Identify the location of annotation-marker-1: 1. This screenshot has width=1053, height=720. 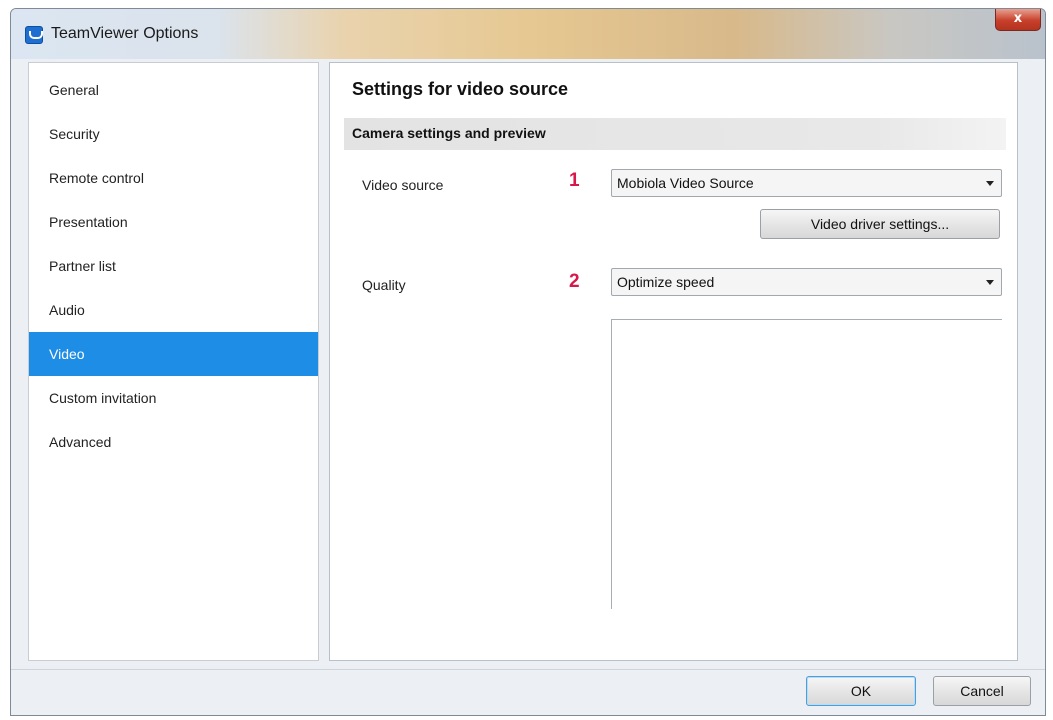
(574, 180).